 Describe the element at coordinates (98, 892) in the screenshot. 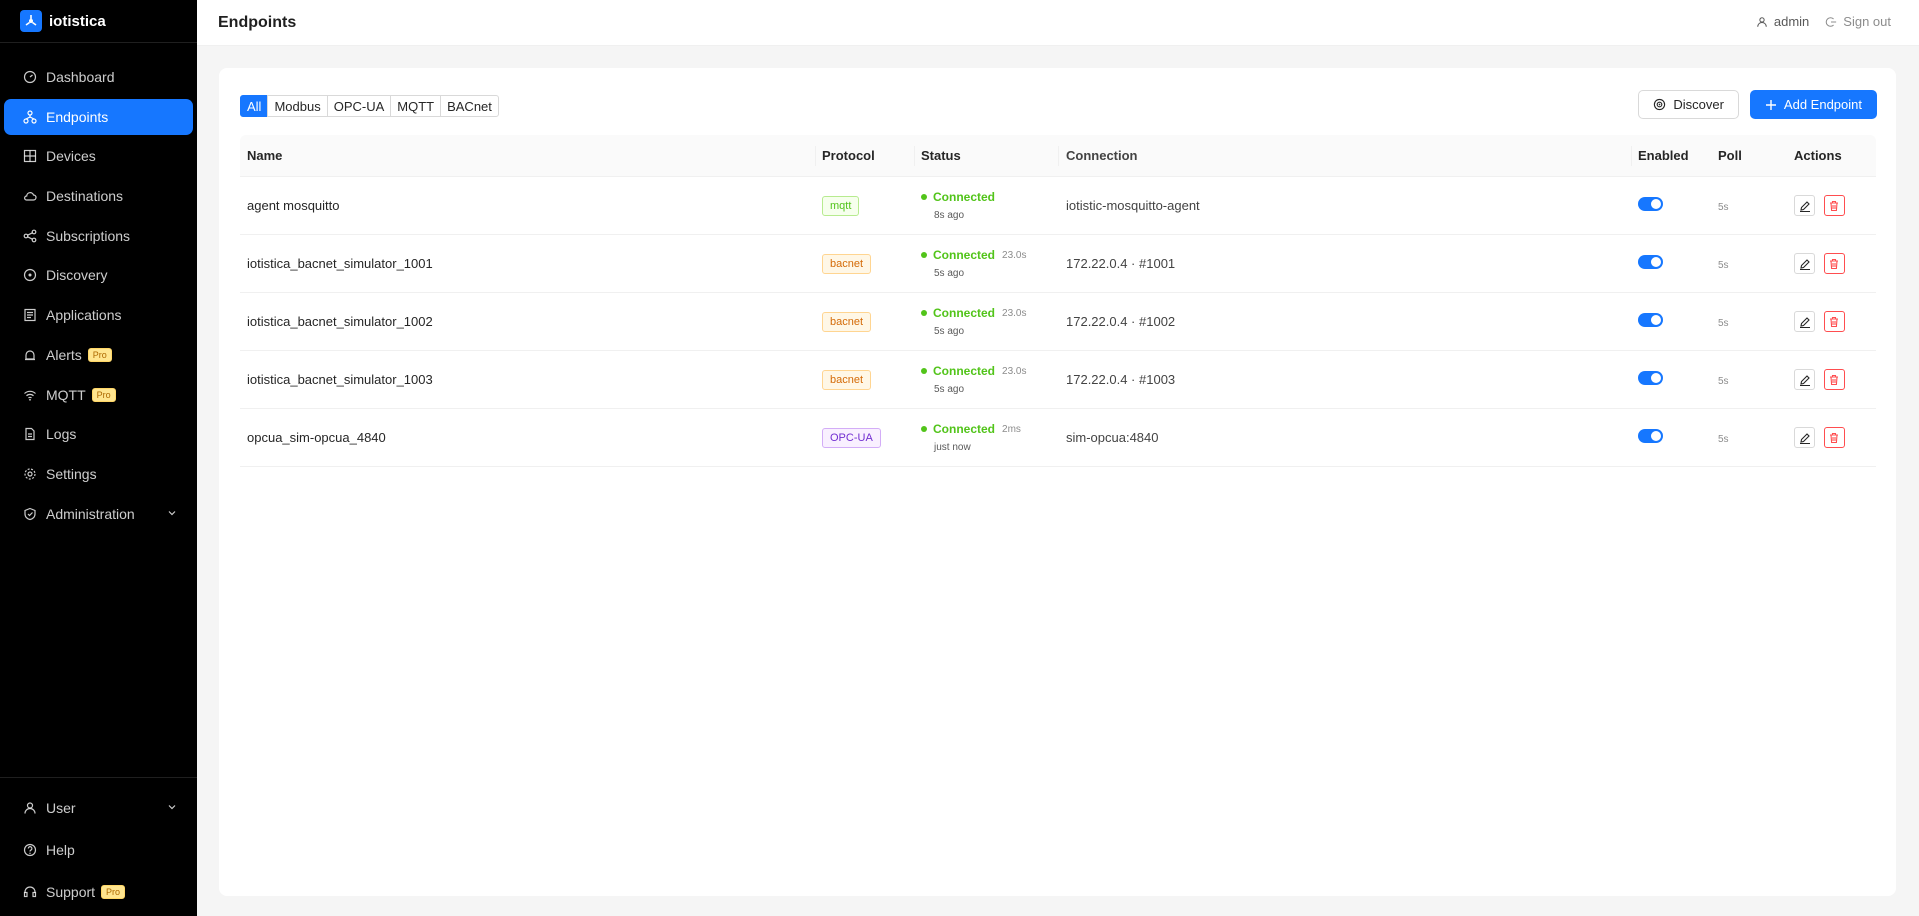

I see `sidebar-item-support: Support Pro` at that location.